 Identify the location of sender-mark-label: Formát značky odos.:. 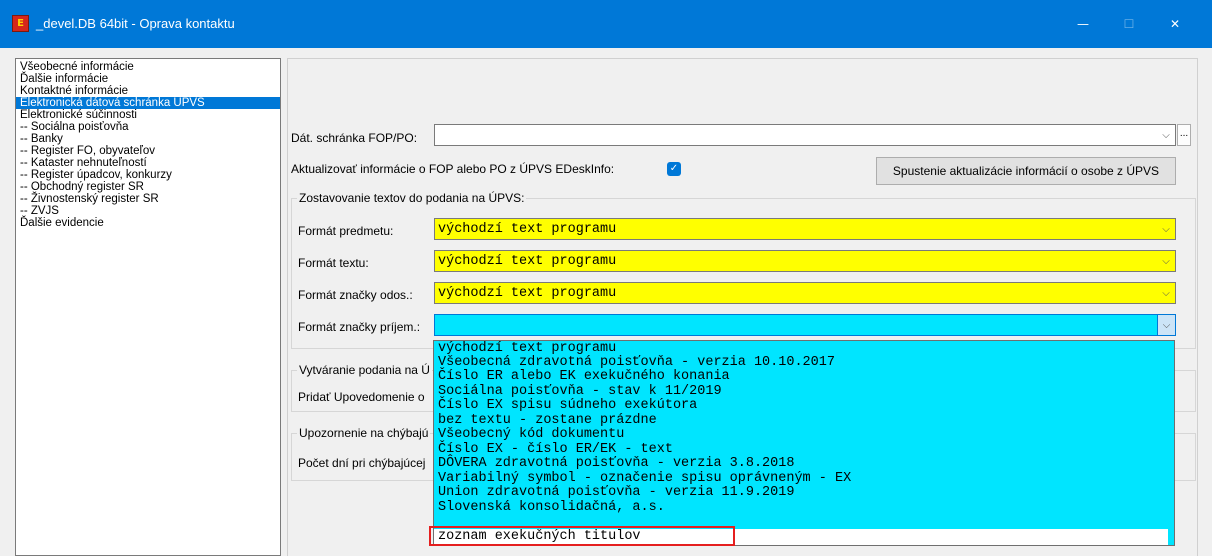
(355, 295).